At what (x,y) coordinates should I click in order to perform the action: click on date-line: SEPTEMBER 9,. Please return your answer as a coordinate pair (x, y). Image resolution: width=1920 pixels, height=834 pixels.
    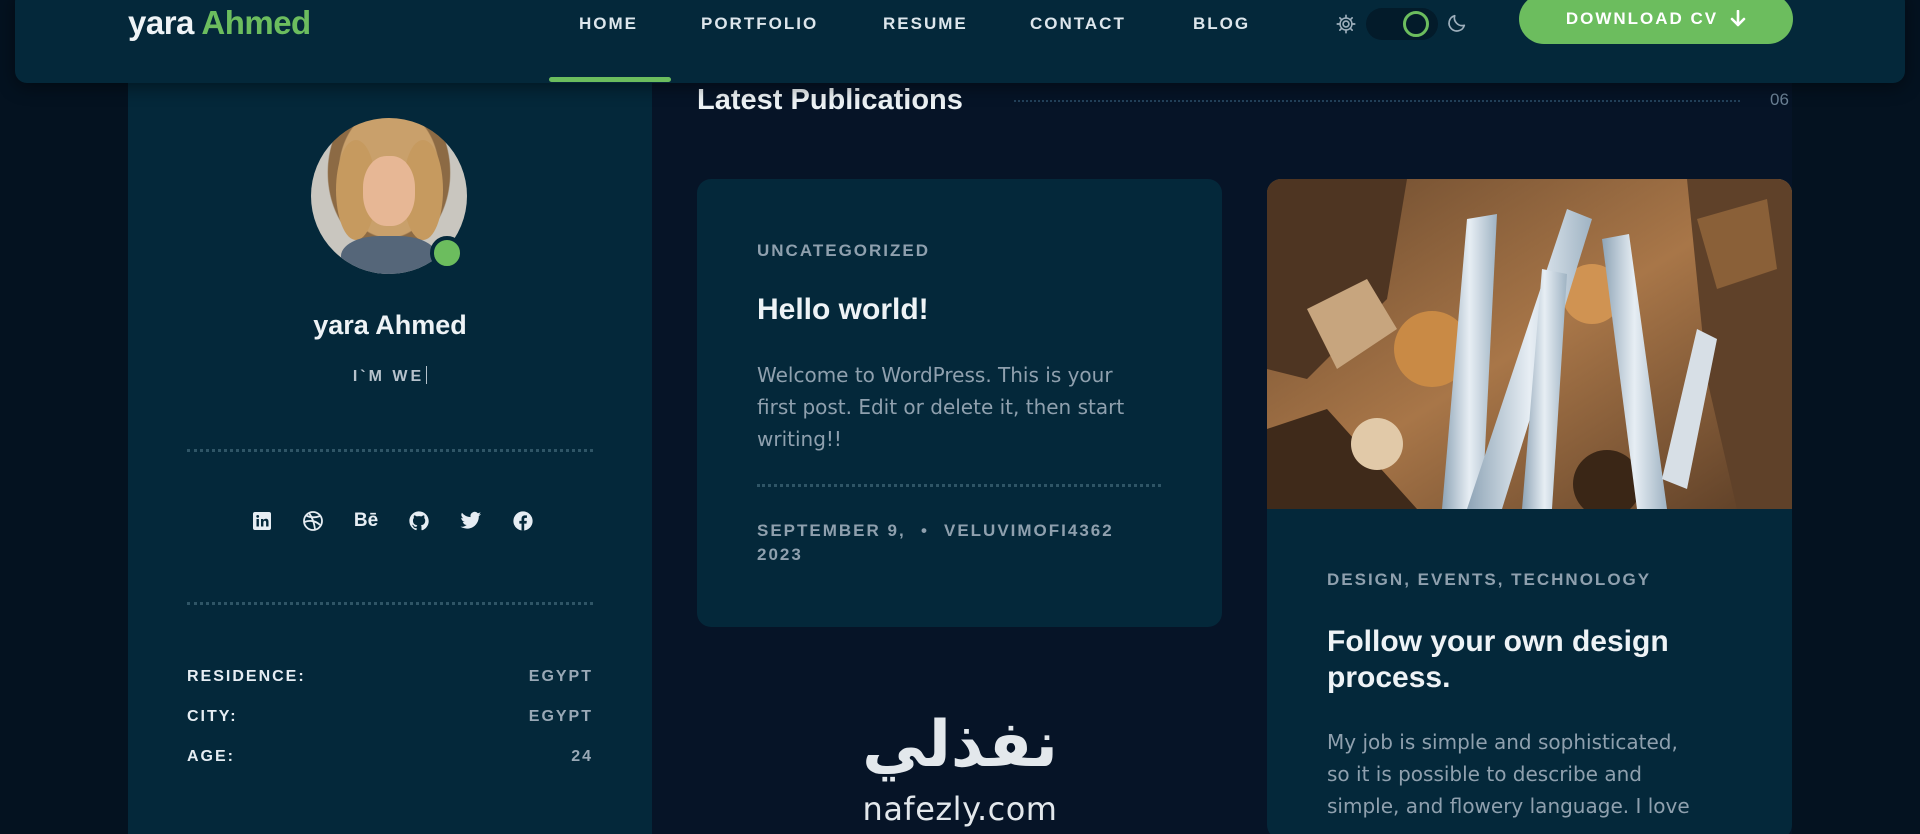
    Looking at the image, I should click on (831, 530).